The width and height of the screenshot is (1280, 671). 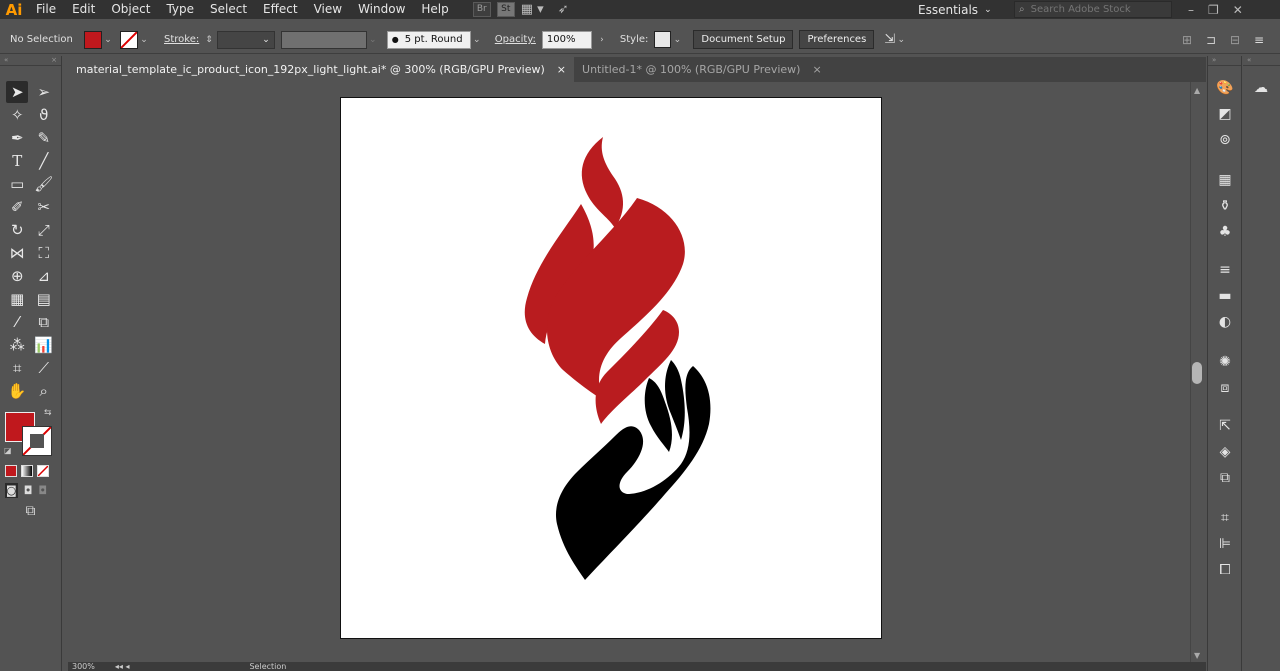 I want to click on panel-dock-grip: », so click(x=1224, y=61).